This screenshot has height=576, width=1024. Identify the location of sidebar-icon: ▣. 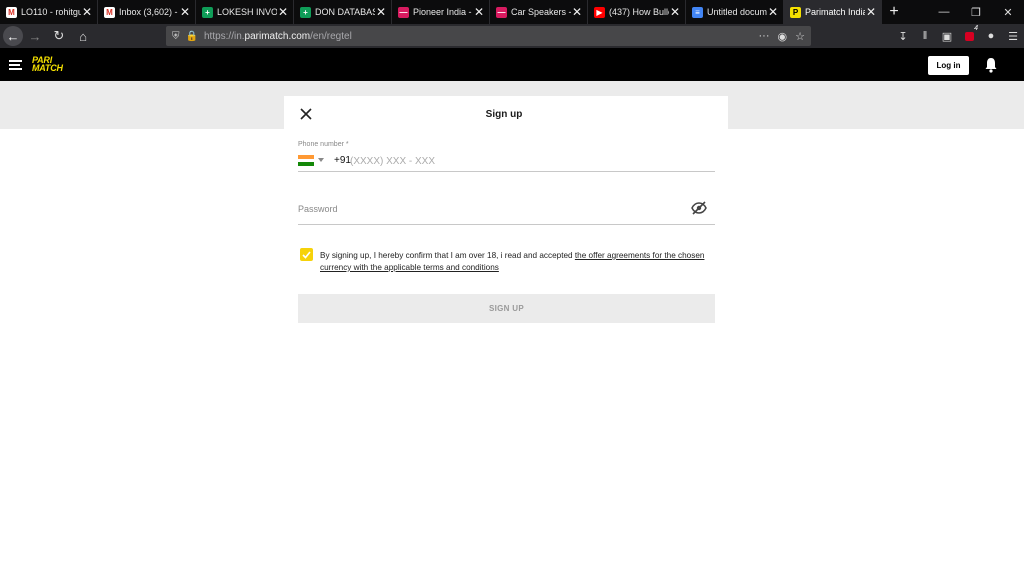
(947, 36).